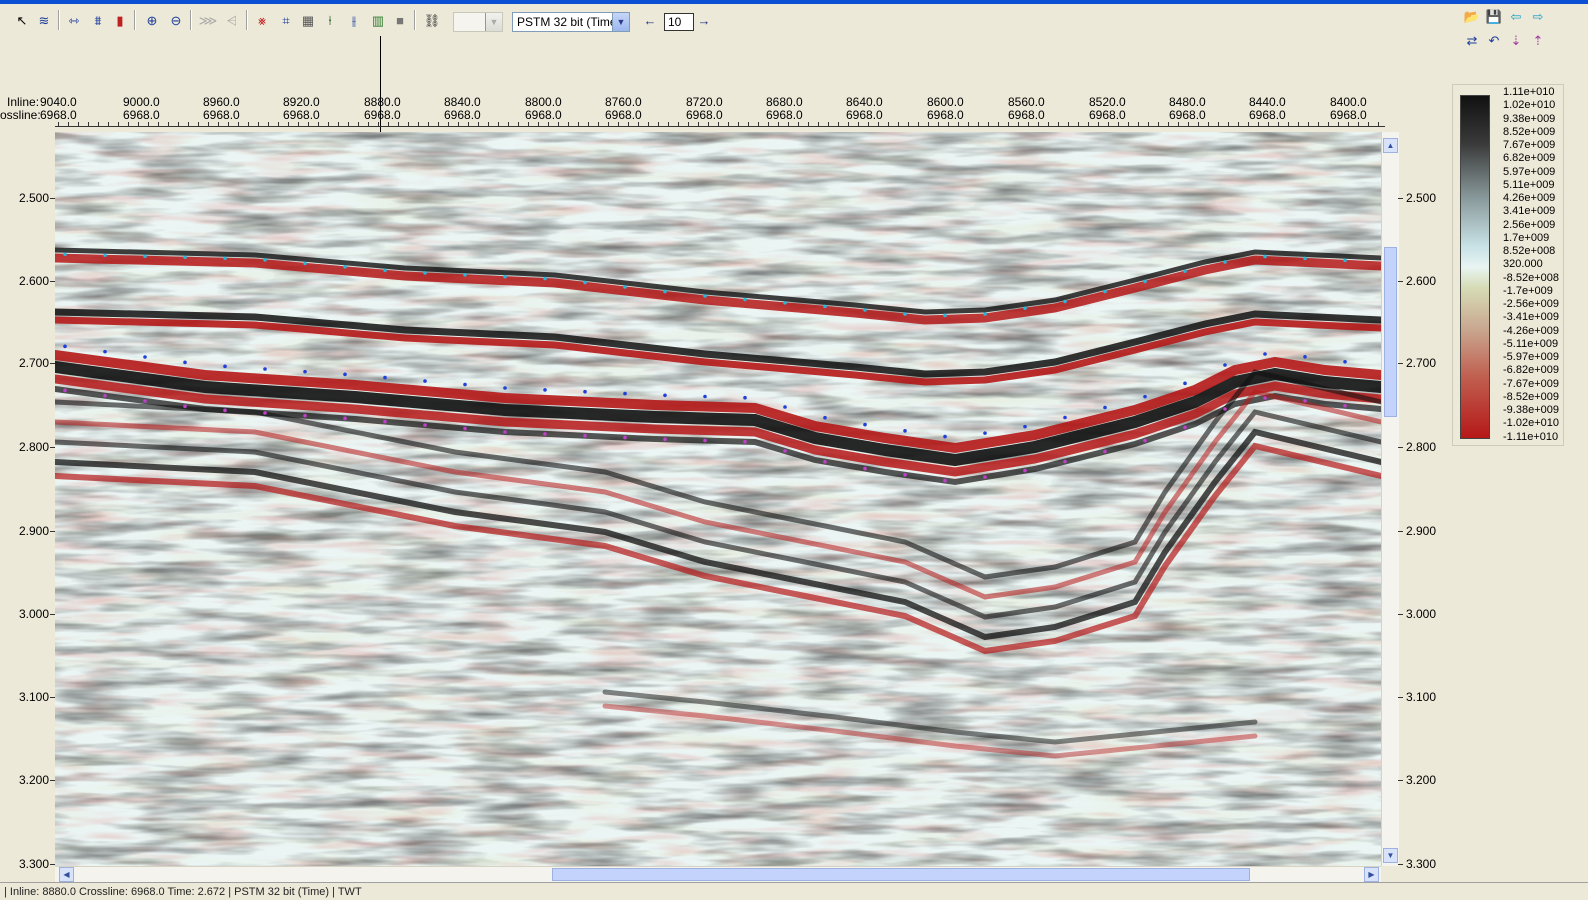 Image resolution: width=1588 pixels, height=900 pixels. What do you see at coordinates (650, 20) in the screenshot?
I see `previous-step-arrow-icon: ←` at bounding box center [650, 20].